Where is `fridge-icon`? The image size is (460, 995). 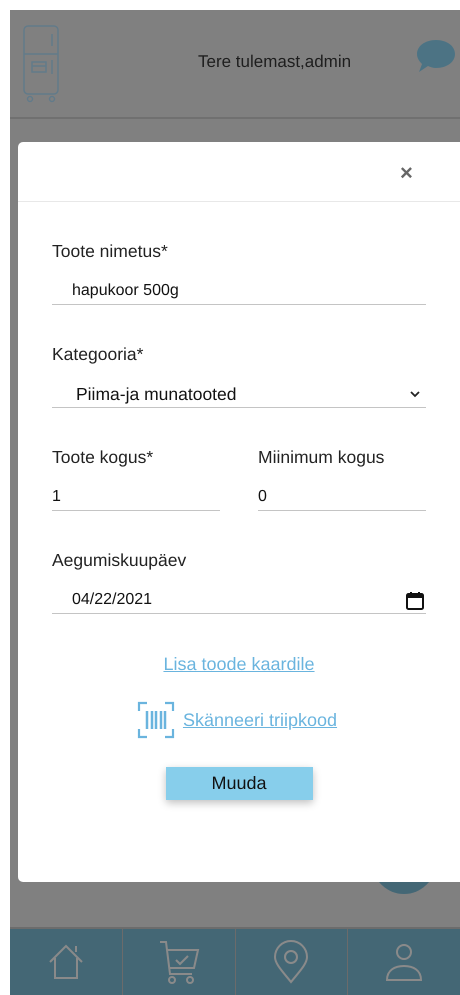 fridge-icon is located at coordinates (42, 64).